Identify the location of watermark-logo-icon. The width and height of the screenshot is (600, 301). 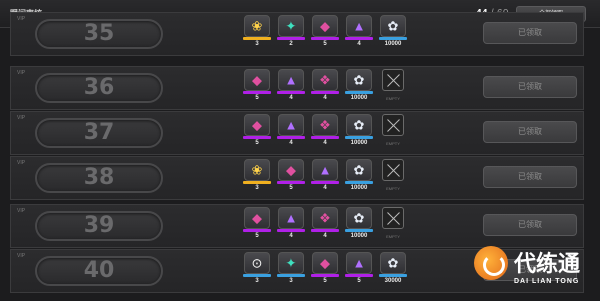
(491, 263).